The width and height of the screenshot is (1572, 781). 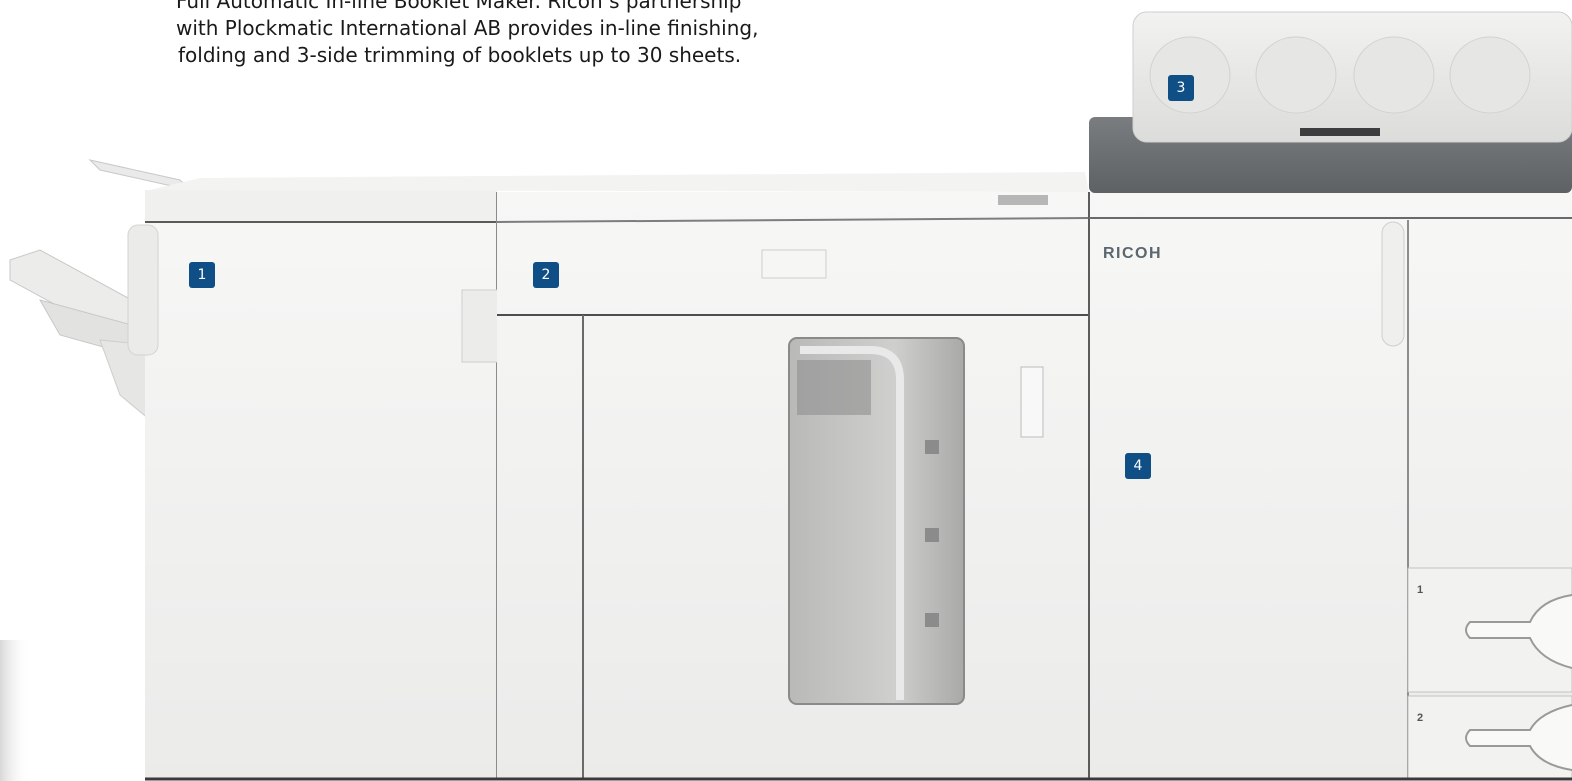 I want to click on callout-badge-2: 2, so click(x=546, y=275).